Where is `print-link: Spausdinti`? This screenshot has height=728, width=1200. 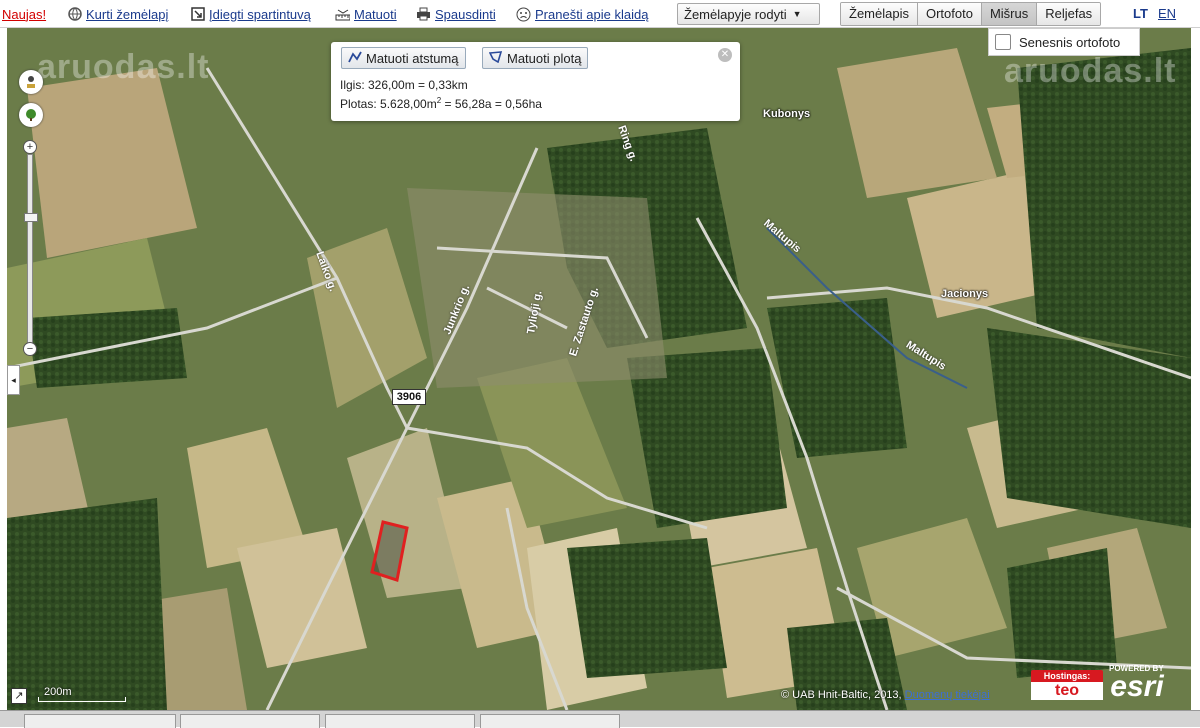
print-link: Spausdinti is located at coordinates (456, 14).